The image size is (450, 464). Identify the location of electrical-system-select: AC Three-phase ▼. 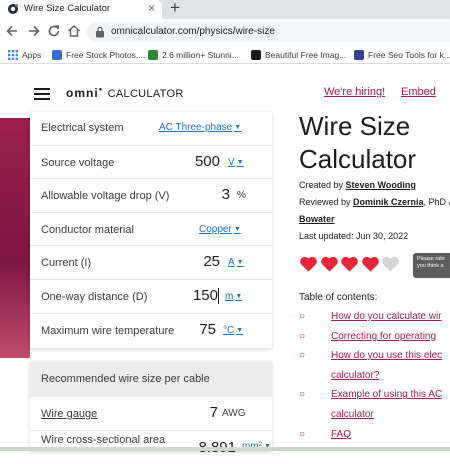
(200, 127).